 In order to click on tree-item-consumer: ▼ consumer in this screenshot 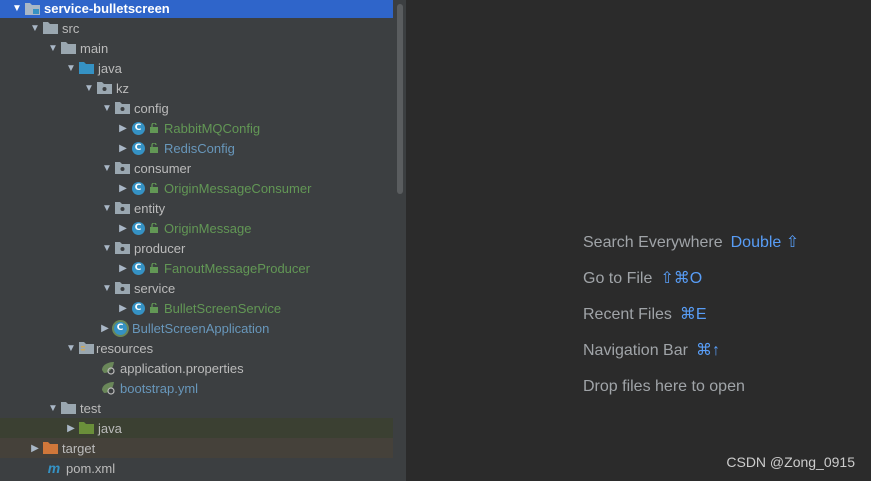, I will do `click(196, 168)`.